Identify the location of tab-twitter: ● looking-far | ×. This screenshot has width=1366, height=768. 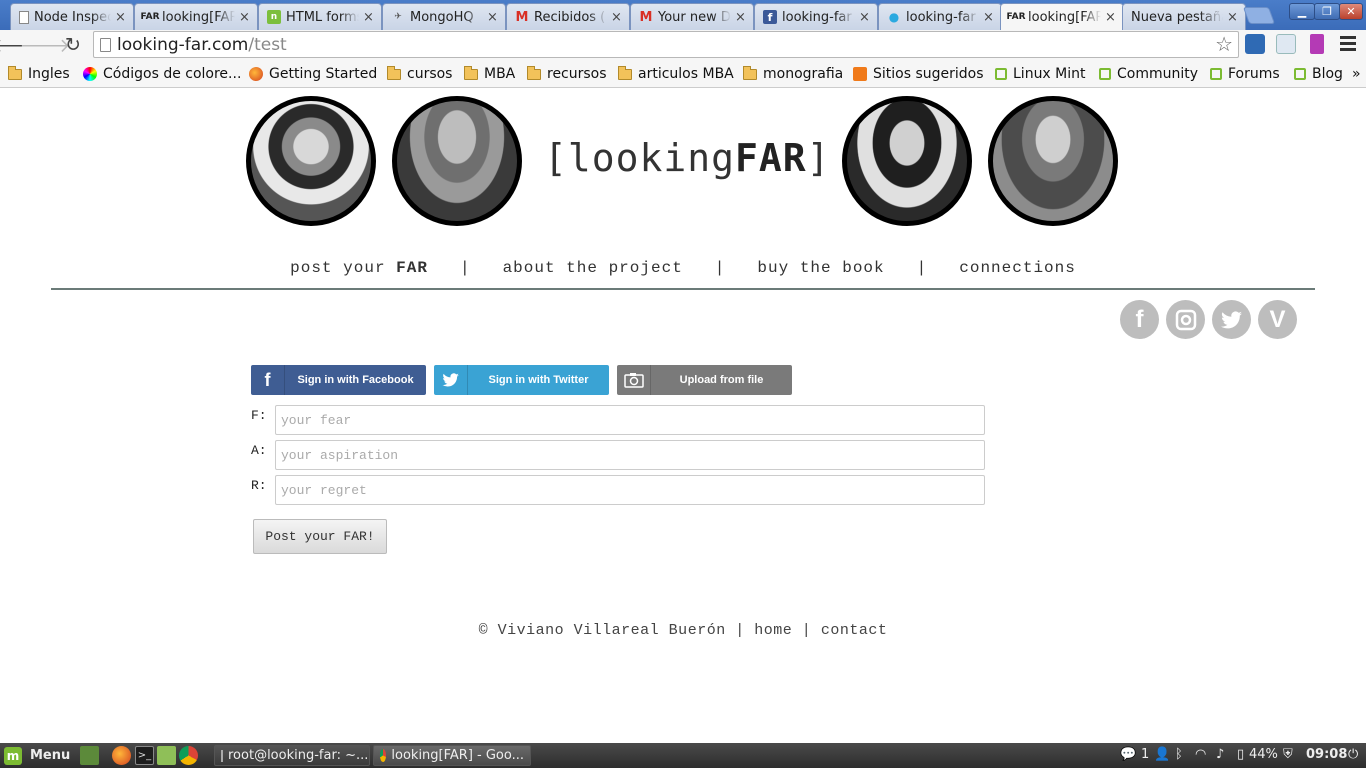
(940, 16).